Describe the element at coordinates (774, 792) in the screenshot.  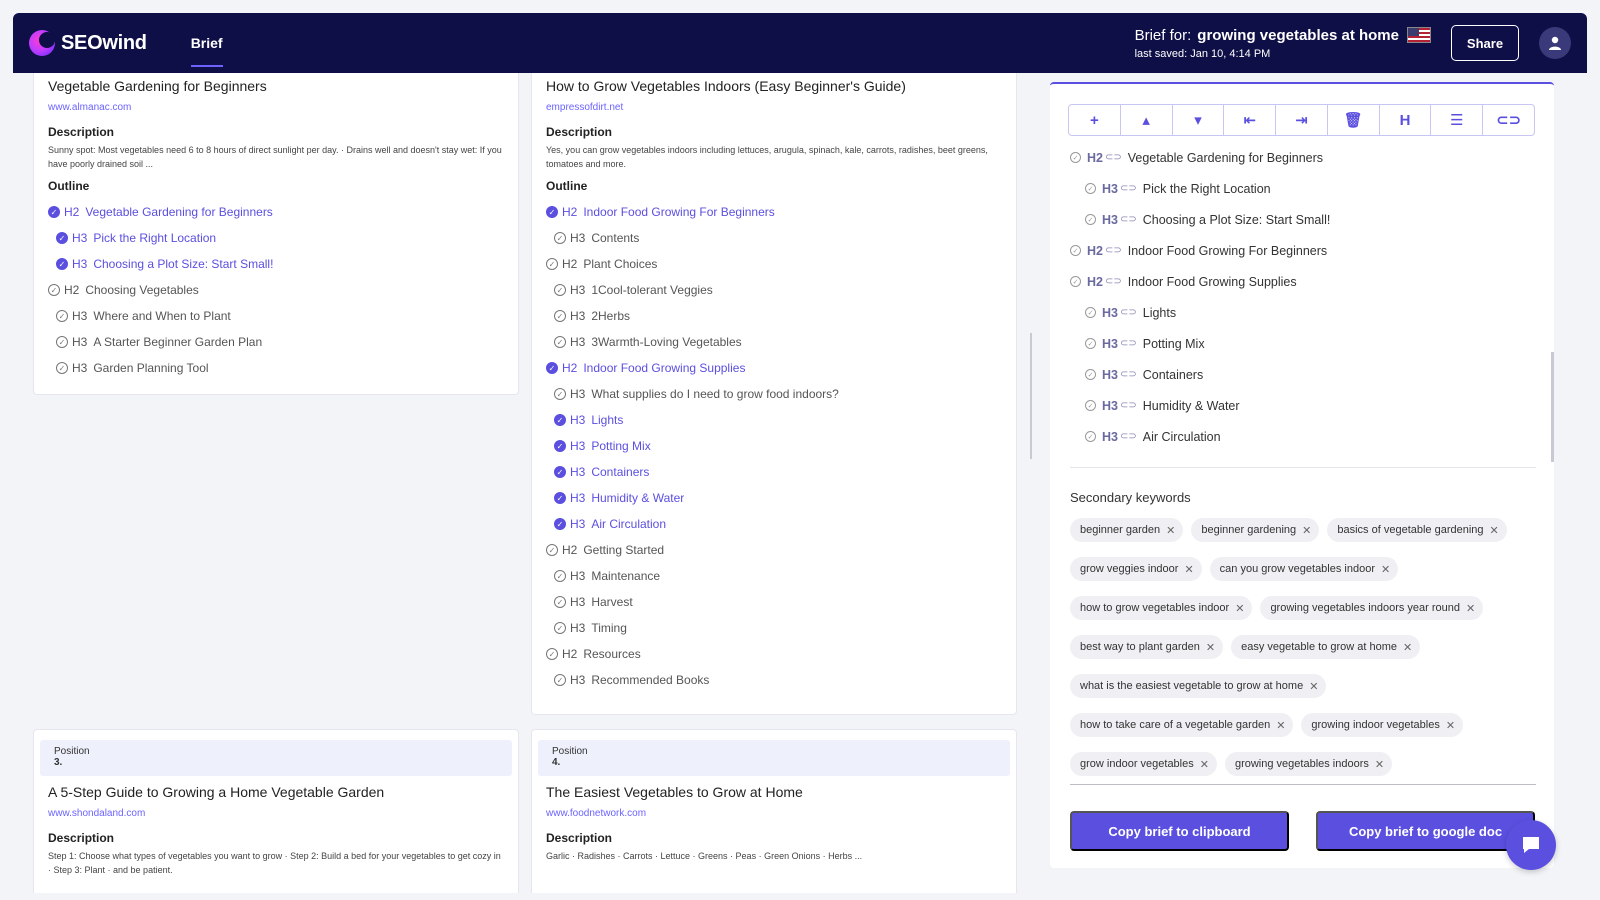
I see `result-title: The Easiest Vegetables to Grow at Home` at that location.